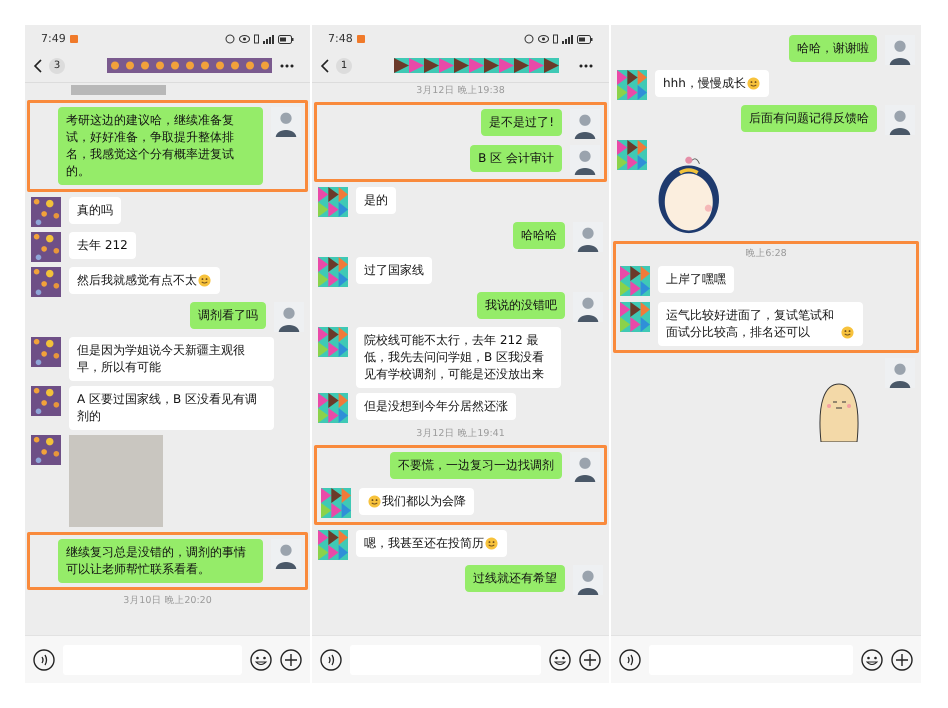 Image resolution: width=948 pixels, height=708 pixels. What do you see at coordinates (521, 122) in the screenshot?
I see `message-text: 是不是过了!` at bounding box center [521, 122].